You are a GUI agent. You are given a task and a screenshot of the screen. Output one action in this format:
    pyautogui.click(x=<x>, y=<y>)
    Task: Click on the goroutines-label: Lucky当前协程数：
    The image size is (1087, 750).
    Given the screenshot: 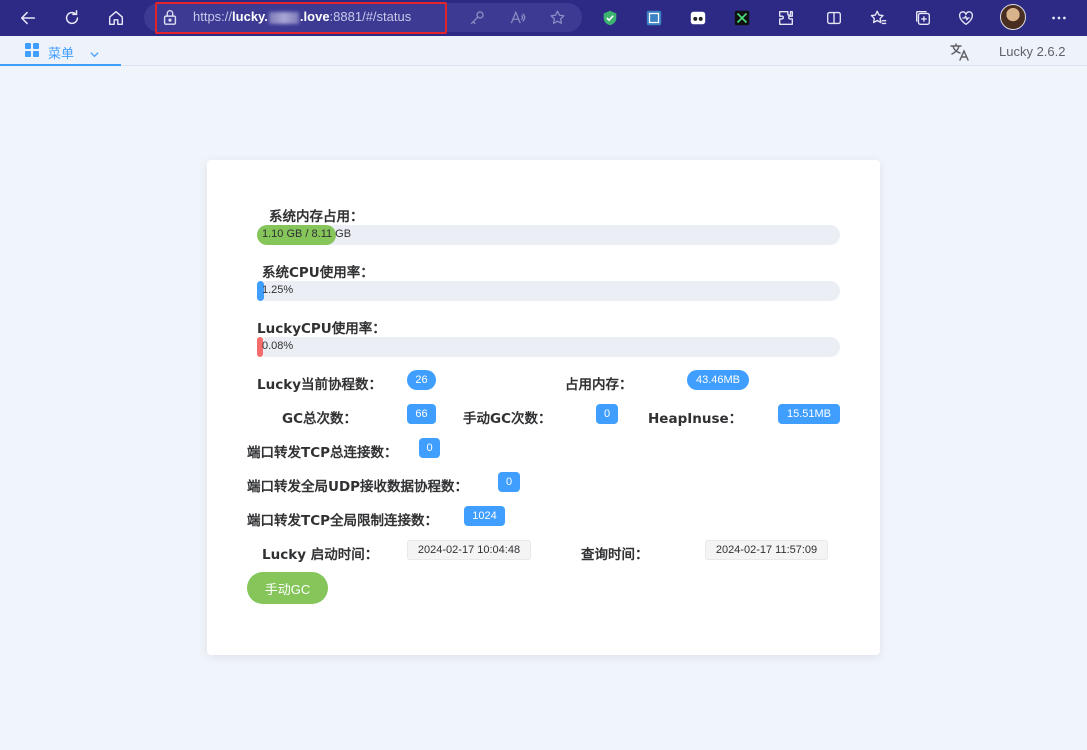 What is the action you would take?
    pyautogui.click(x=319, y=385)
    